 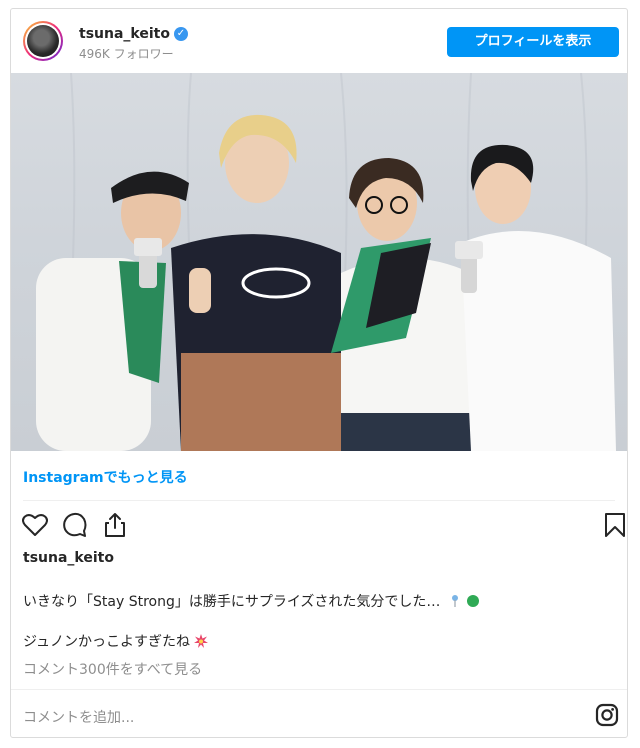 I want to click on follower-count: 496K フォロワー, so click(x=126, y=54).